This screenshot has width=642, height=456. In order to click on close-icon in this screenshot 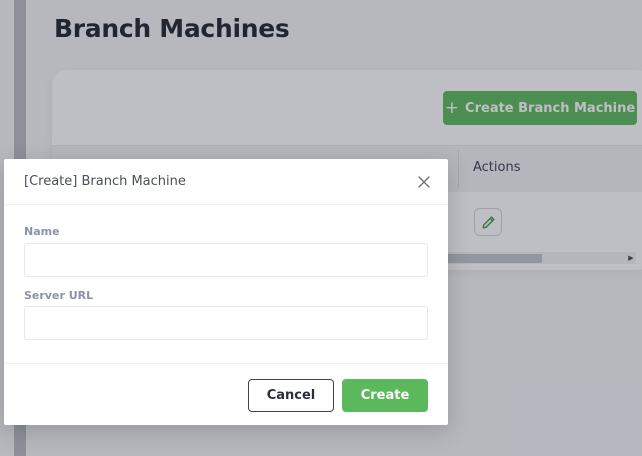, I will do `click(424, 182)`.